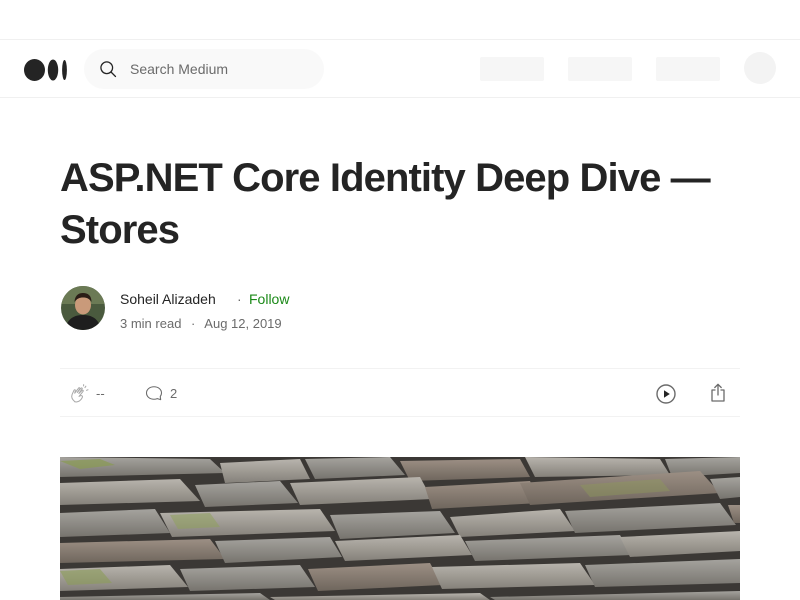 The image size is (800, 600). What do you see at coordinates (47, 70) in the screenshot?
I see `medium-logo` at bounding box center [47, 70].